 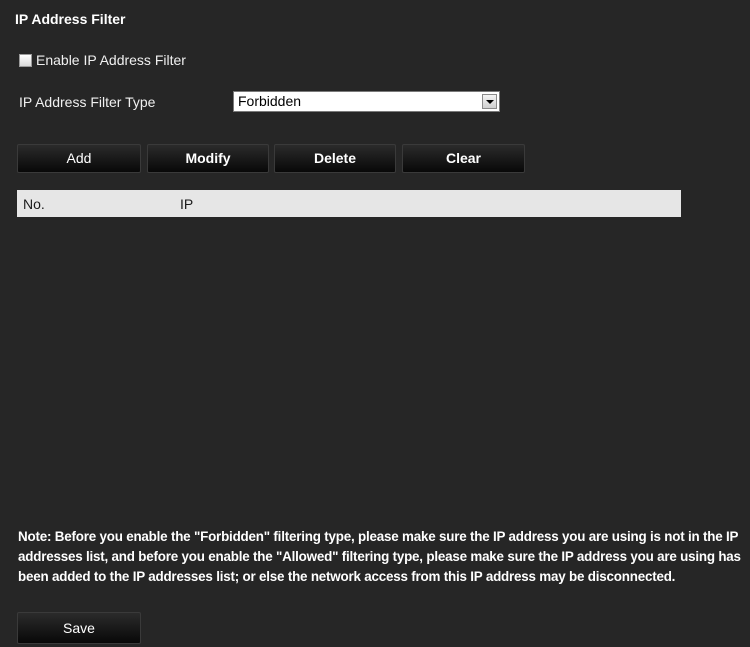 I want to click on filter-type-value: Forbidden, so click(x=270, y=101).